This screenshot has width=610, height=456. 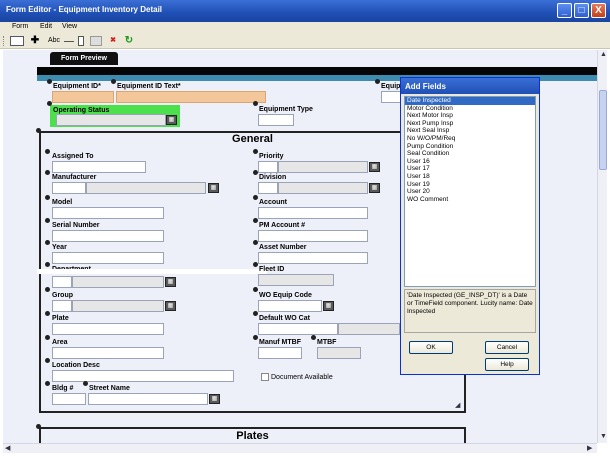 What do you see at coordinates (470, 139) in the screenshot?
I see `list-item: No W/O/PM/Req` at bounding box center [470, 139].